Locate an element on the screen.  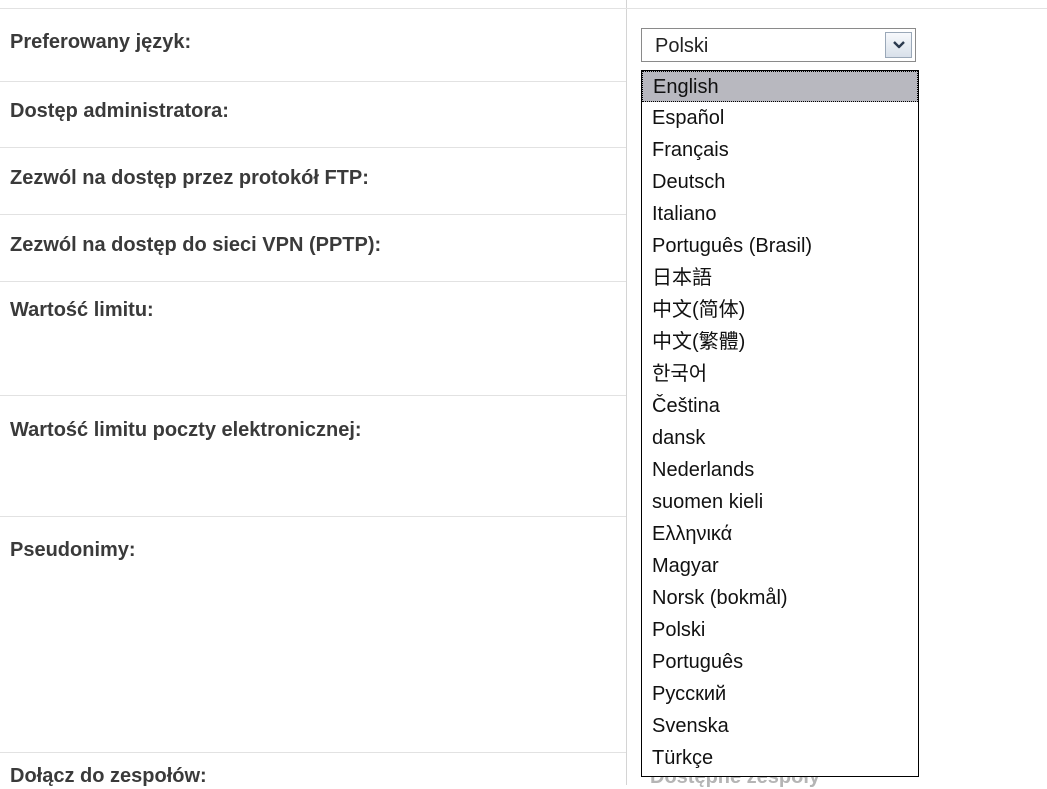
language-option: Türkçe is located at coordinates (780, 758).